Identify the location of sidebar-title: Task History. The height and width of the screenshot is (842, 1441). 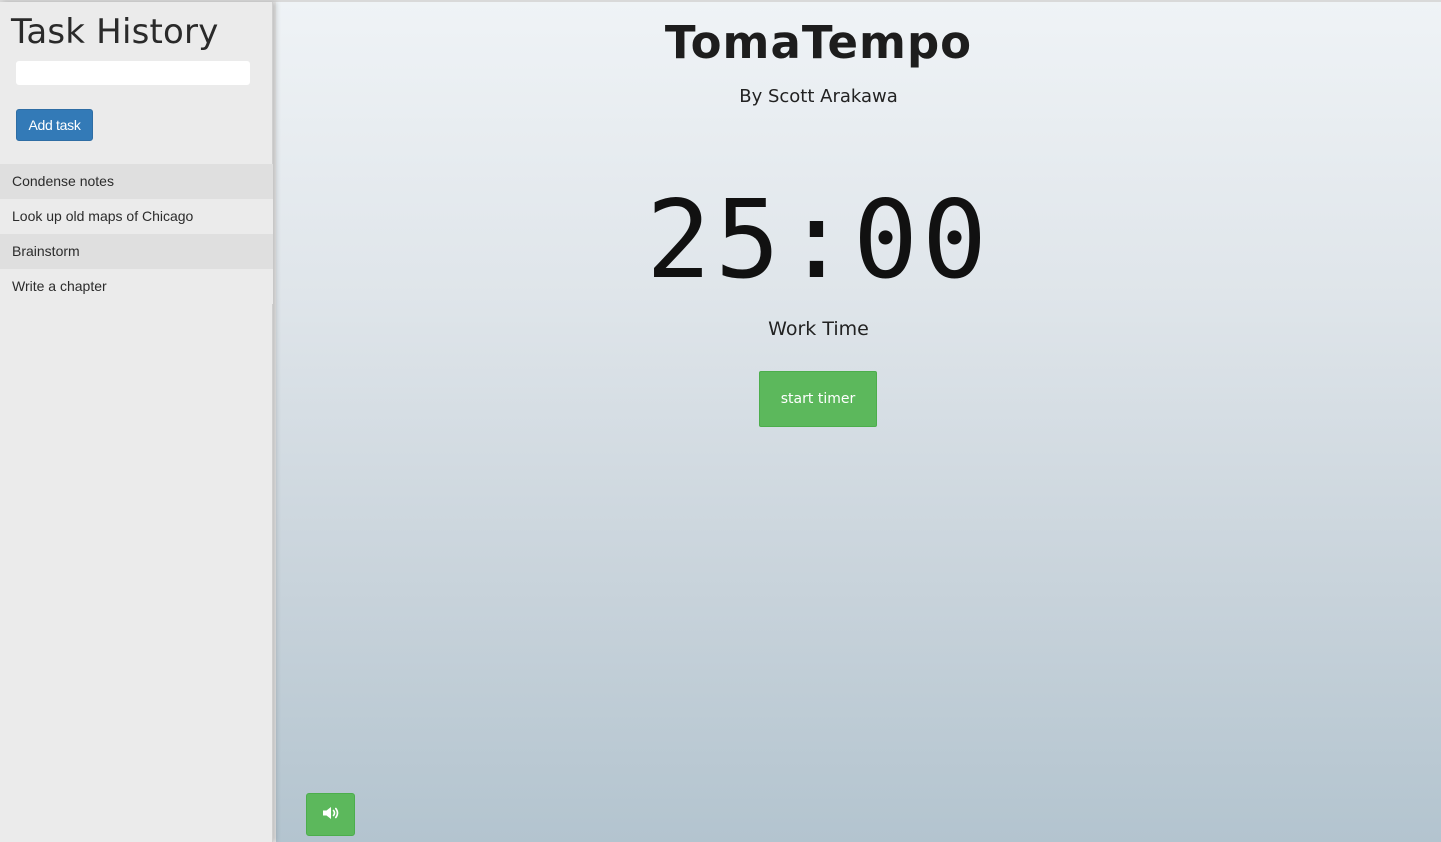
(115, 32).